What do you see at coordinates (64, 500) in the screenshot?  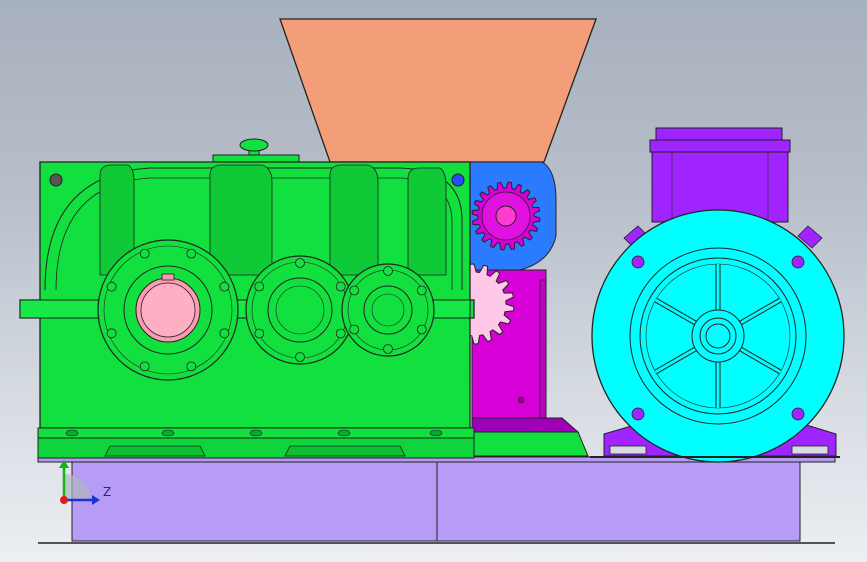 I see `x-axis-icon` at bounding box center [64, 500].